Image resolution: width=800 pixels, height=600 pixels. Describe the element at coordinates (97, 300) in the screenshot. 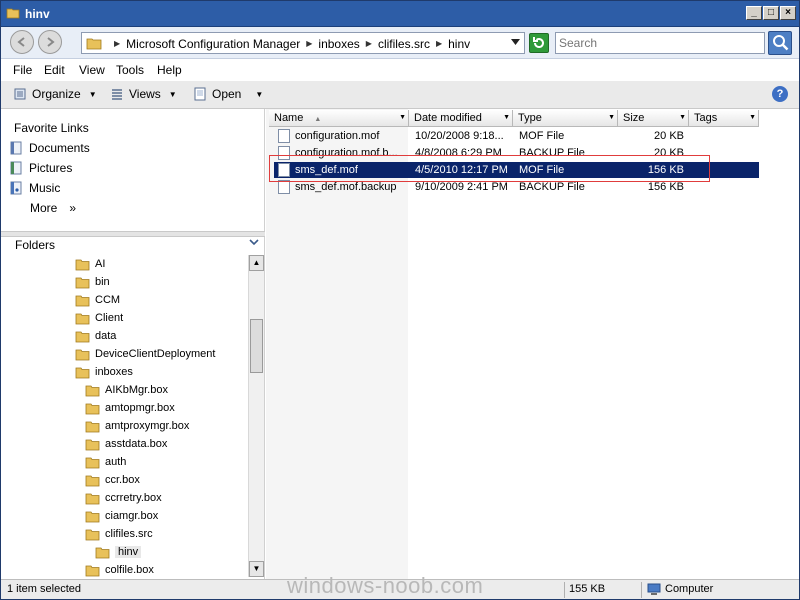

I see `tree-node: CCM` at that location.